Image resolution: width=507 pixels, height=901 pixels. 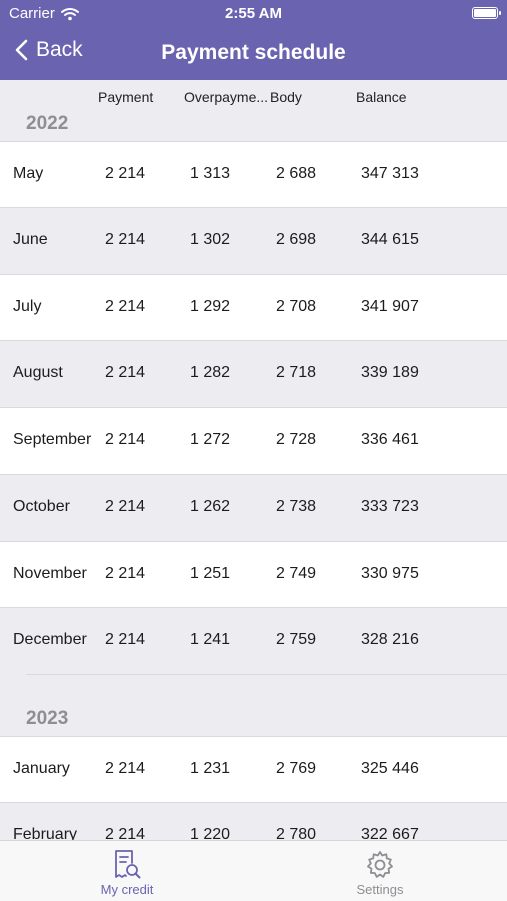 What do you see at coordinates (296, 506) in the screenshot?
I see `cell-body: 2 738` at bounding box center [296, 506].